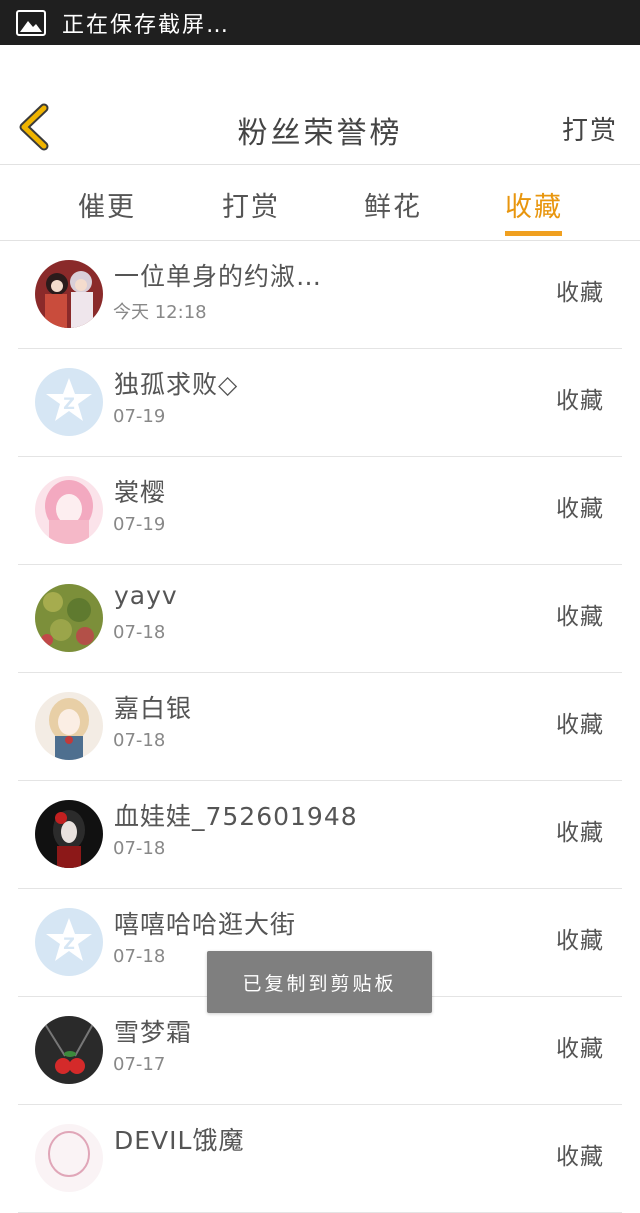  What do you see at coordinates (140, 492) in the screenshot?
I see `fan-name: 裳樱` at bounding box center [140, 492].